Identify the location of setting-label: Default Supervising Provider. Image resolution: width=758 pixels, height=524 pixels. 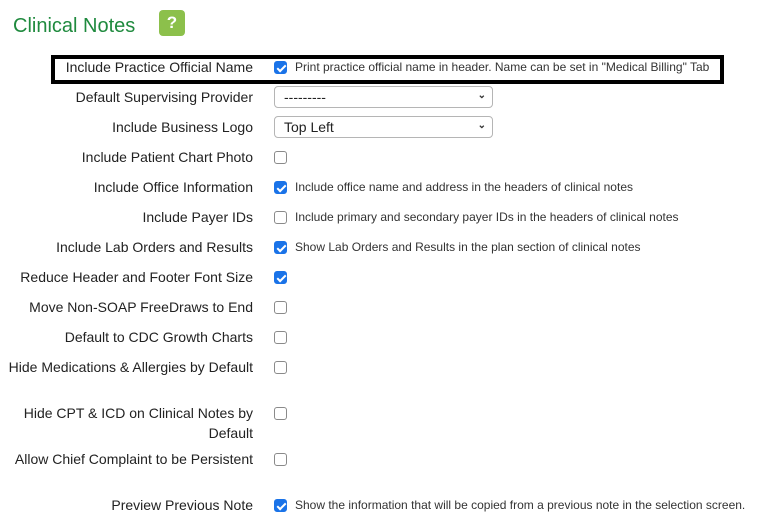
(164, 97).